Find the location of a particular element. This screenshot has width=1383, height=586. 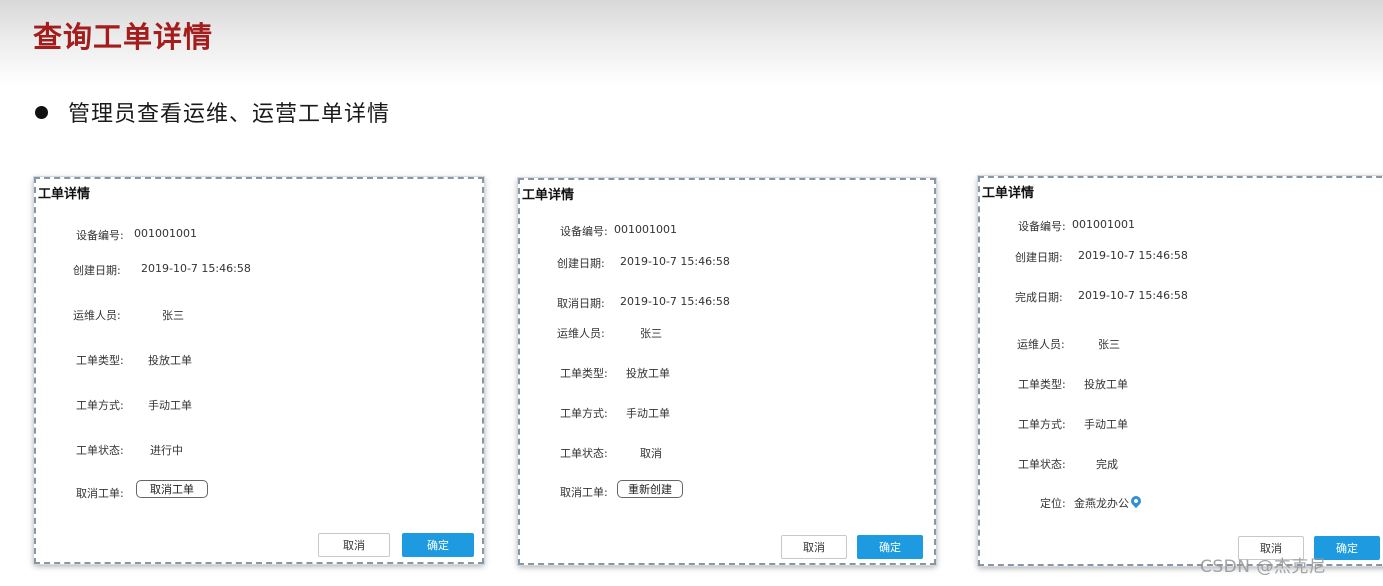

completed-date-value: 2019-10-7 15:46:58 is located at coordinates (1133, 295).